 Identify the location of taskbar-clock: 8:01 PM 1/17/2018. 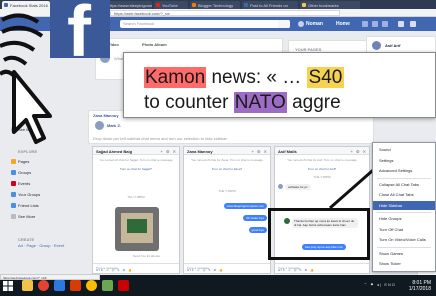
(420, 286).